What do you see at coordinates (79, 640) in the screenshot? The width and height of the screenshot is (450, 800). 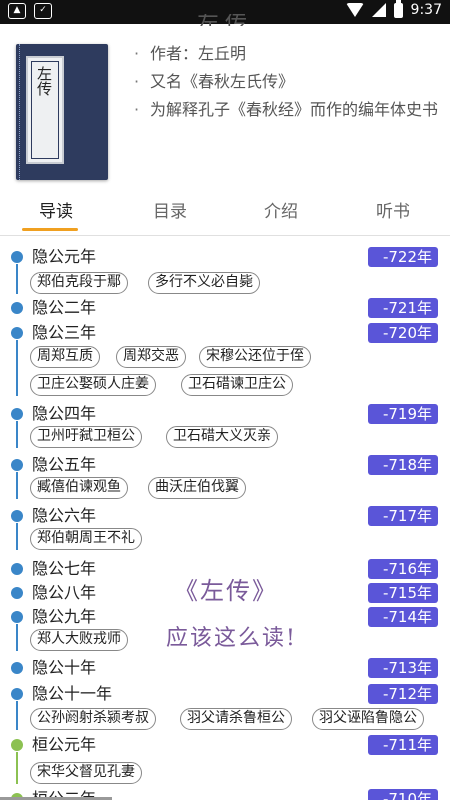 I see `event-chip: 郑人大败戎师` at bounding box center [79, 640].